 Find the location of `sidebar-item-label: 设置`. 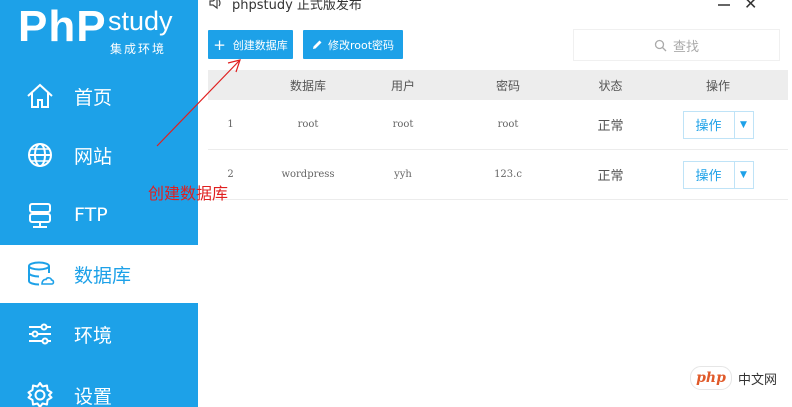

sidebar-item-label: 设置 is located at coordinates (93, 396).